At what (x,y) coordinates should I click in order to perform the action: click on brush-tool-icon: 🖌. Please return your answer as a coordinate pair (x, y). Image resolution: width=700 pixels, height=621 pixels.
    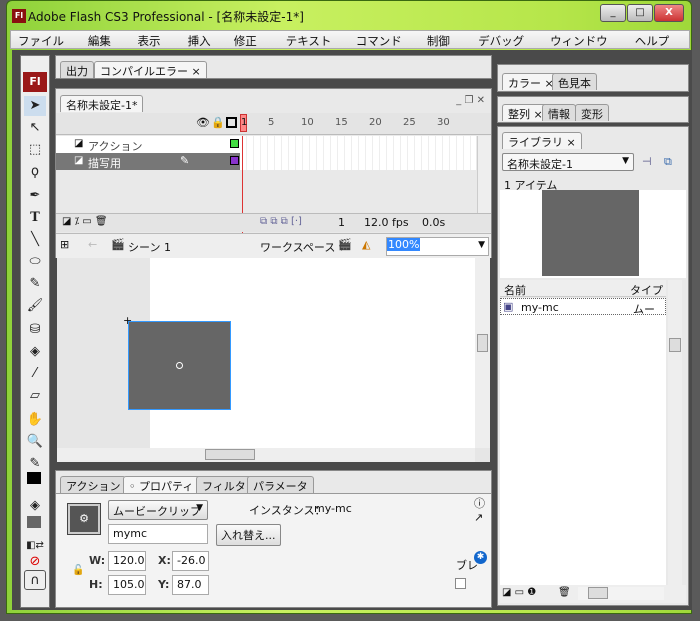
    Looking at the image, I should click on (35, 306).